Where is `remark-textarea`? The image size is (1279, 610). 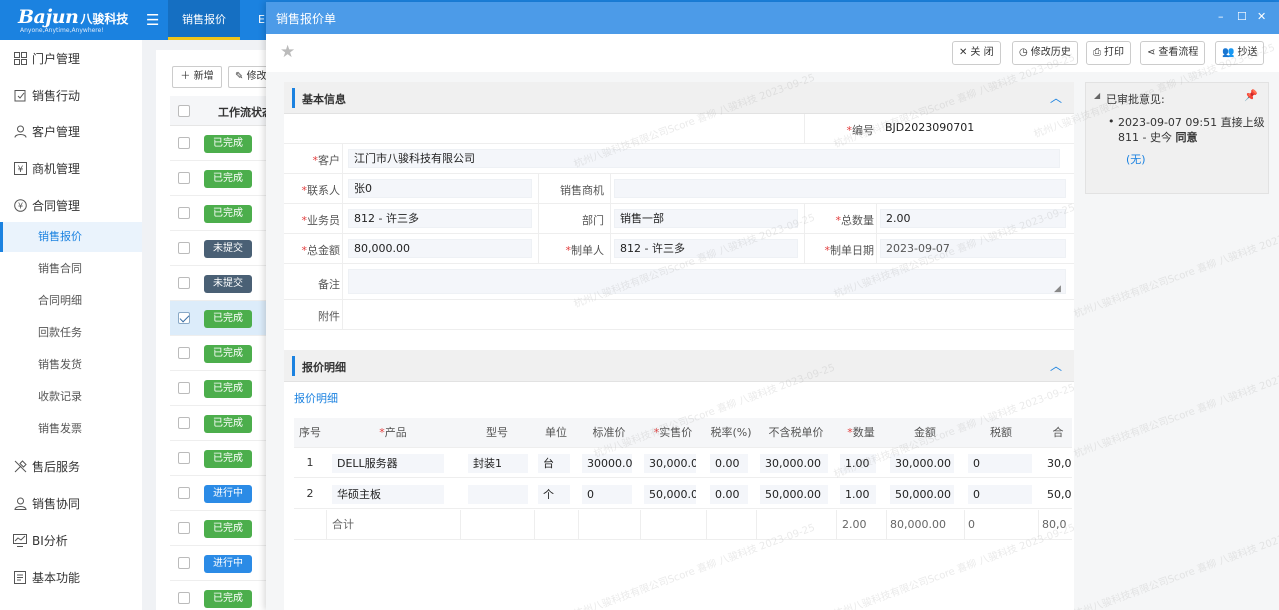
remark-textarea is located at coordinates (707, 281).